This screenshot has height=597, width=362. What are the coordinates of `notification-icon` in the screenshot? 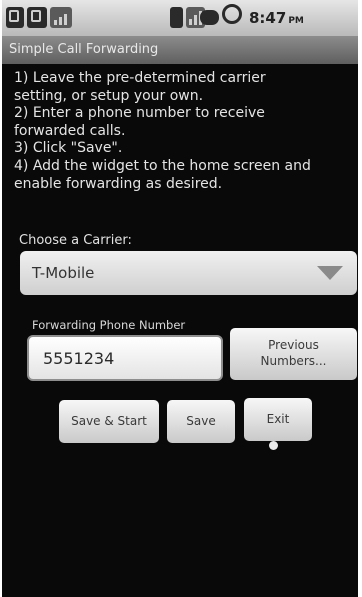 It's located at (37, 17).